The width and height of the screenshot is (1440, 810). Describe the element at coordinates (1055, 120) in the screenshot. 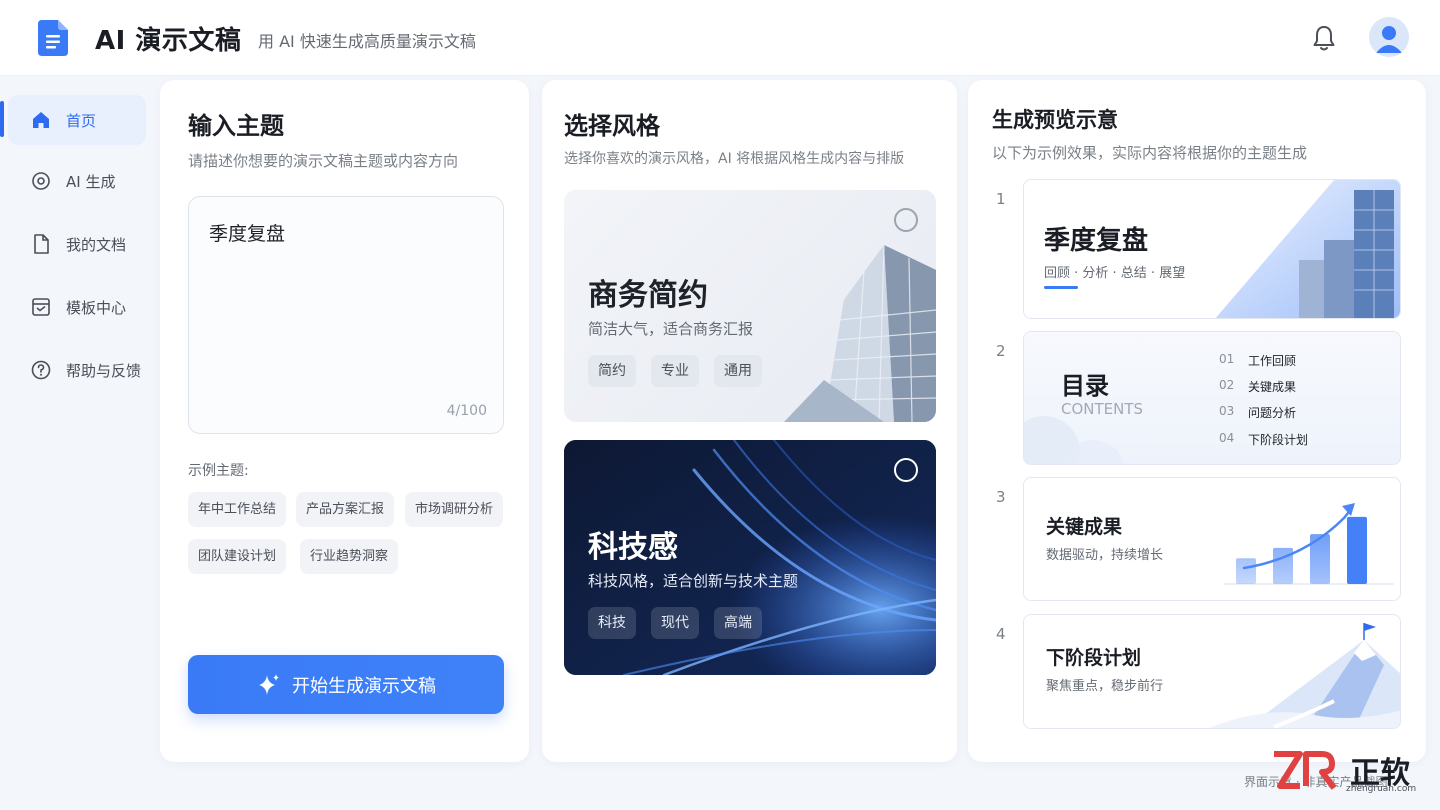

I see `panel-title: 生成预览示意` at that location.